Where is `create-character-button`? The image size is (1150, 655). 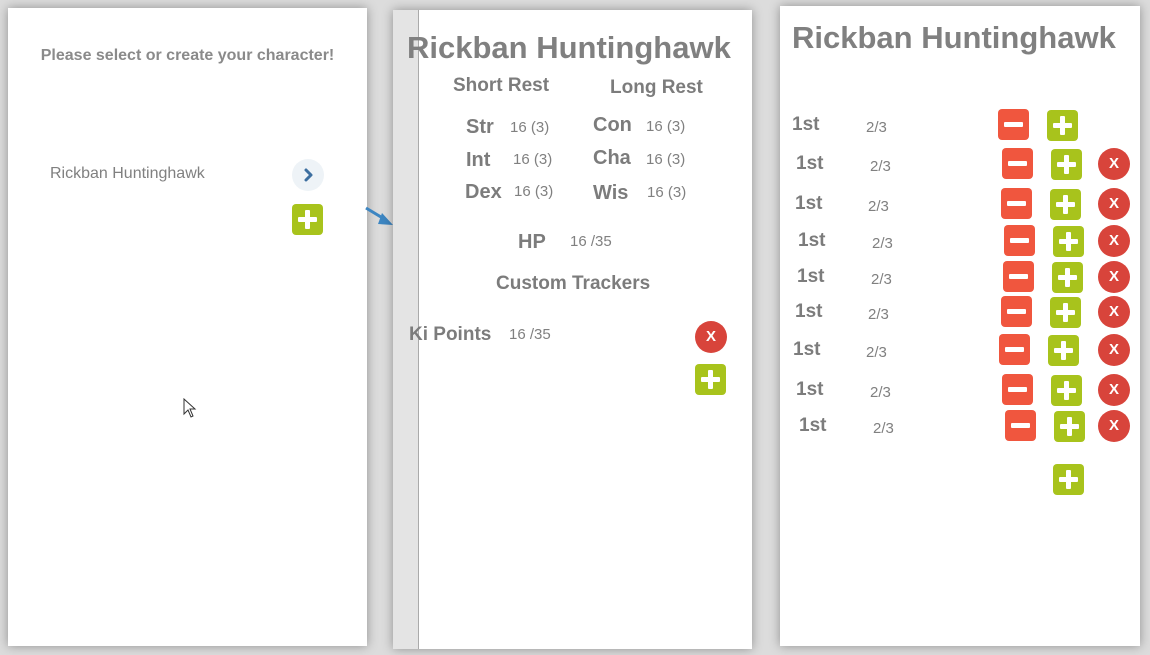 create-character-button is located at coordinates (307, 219).